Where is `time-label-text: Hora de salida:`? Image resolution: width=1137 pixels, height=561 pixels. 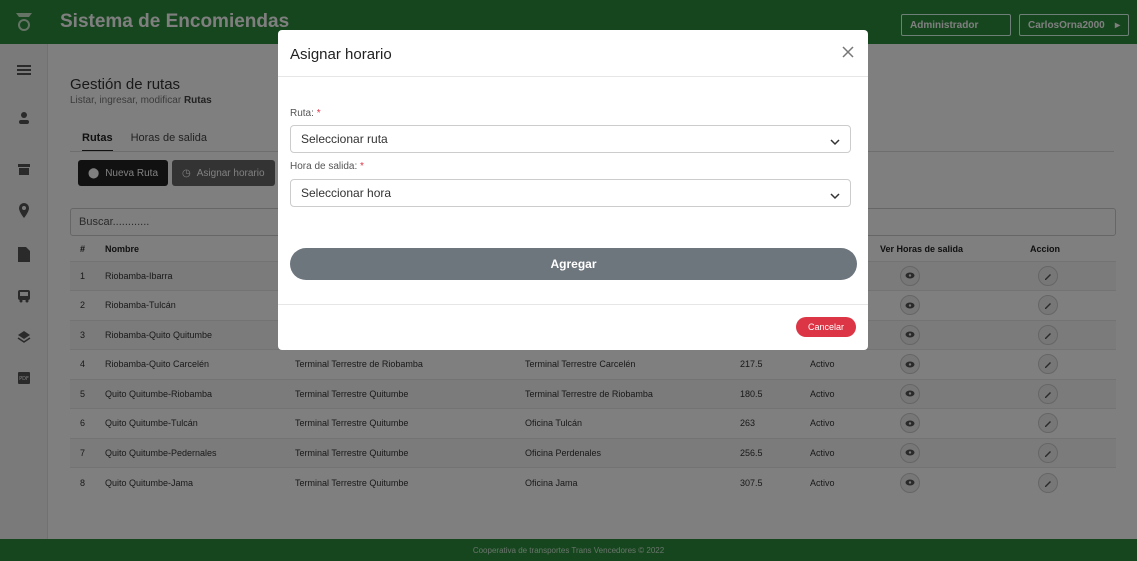
time-label-text: Hora de salida: is located at coordinates (324, 166).